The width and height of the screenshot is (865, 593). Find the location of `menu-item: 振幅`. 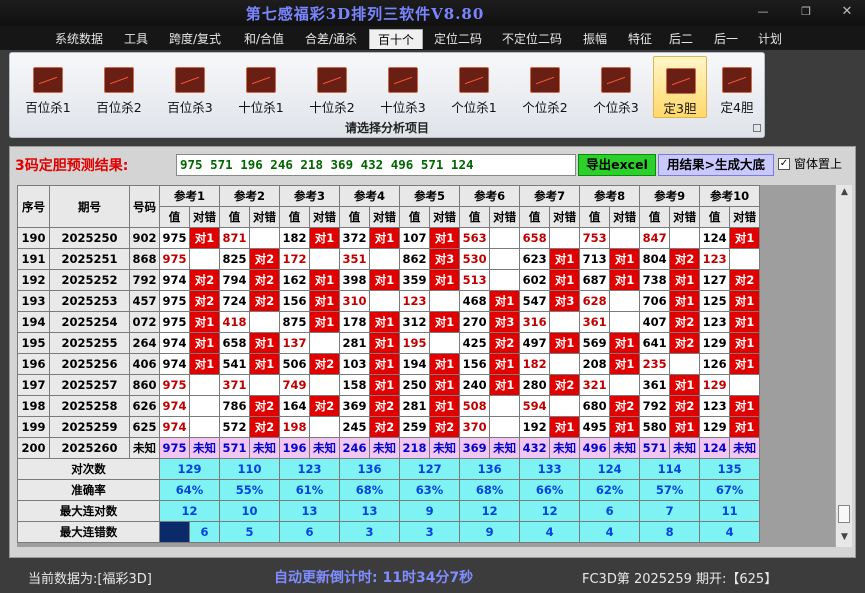

menu-item: 振幅 is located at coordinates (595, 39).